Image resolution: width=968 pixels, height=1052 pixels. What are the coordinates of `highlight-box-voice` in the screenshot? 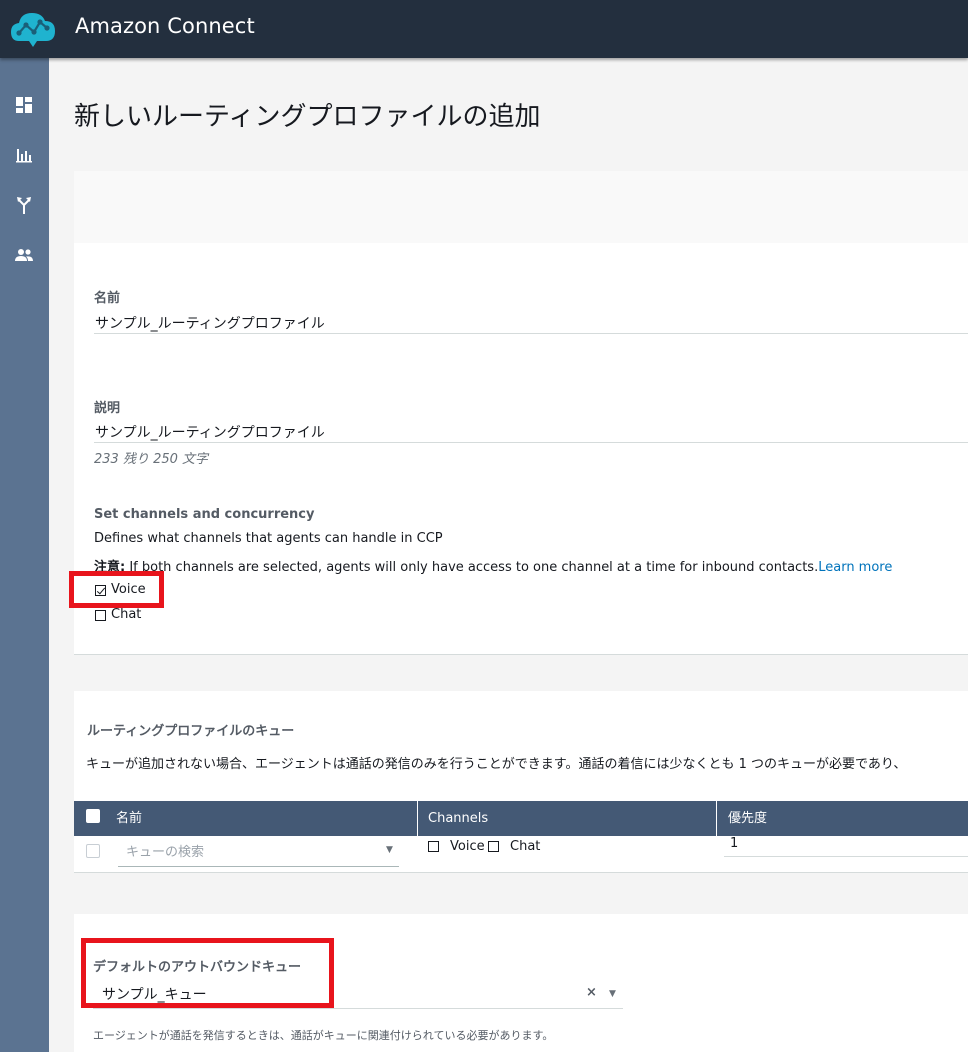 It's located at (116, 589).